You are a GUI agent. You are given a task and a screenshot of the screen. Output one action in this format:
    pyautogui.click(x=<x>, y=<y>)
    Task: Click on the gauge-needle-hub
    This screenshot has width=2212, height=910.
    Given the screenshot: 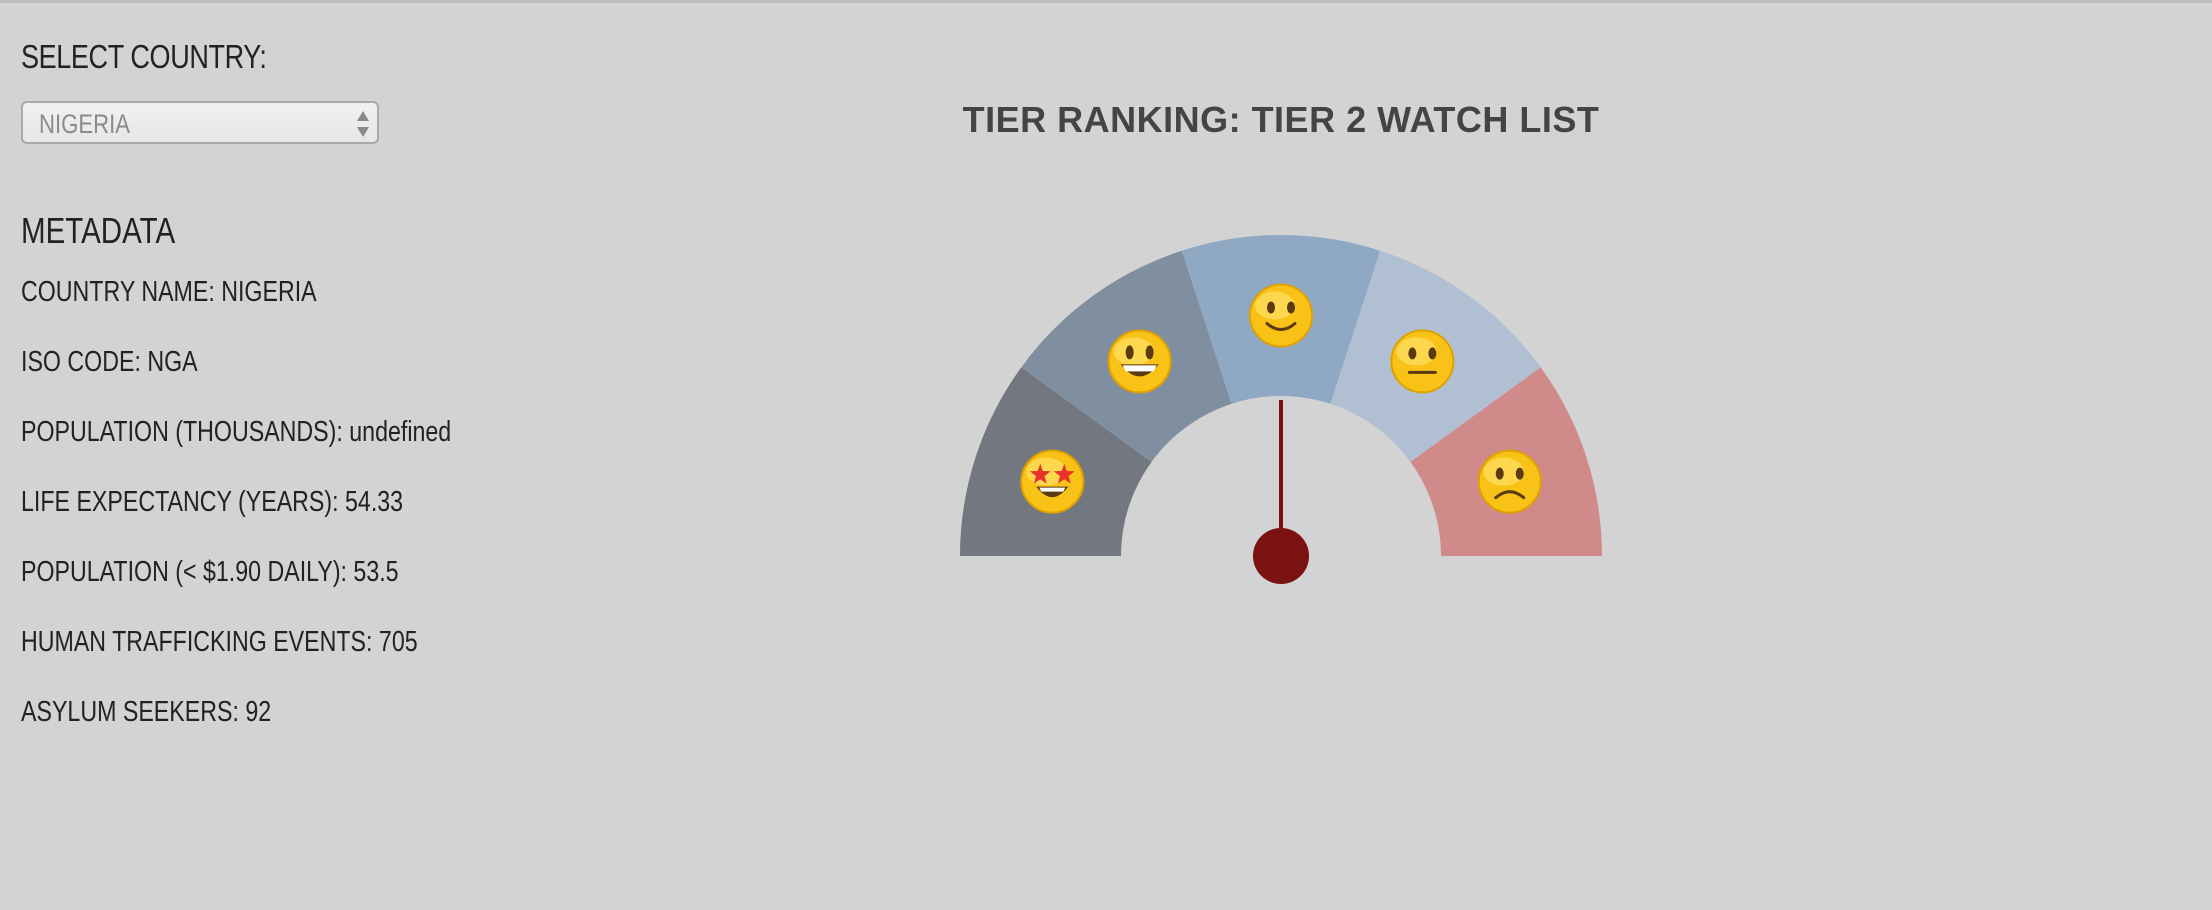 What is the action you would take?
    pyautogui.click(x=1281, y=556)
    